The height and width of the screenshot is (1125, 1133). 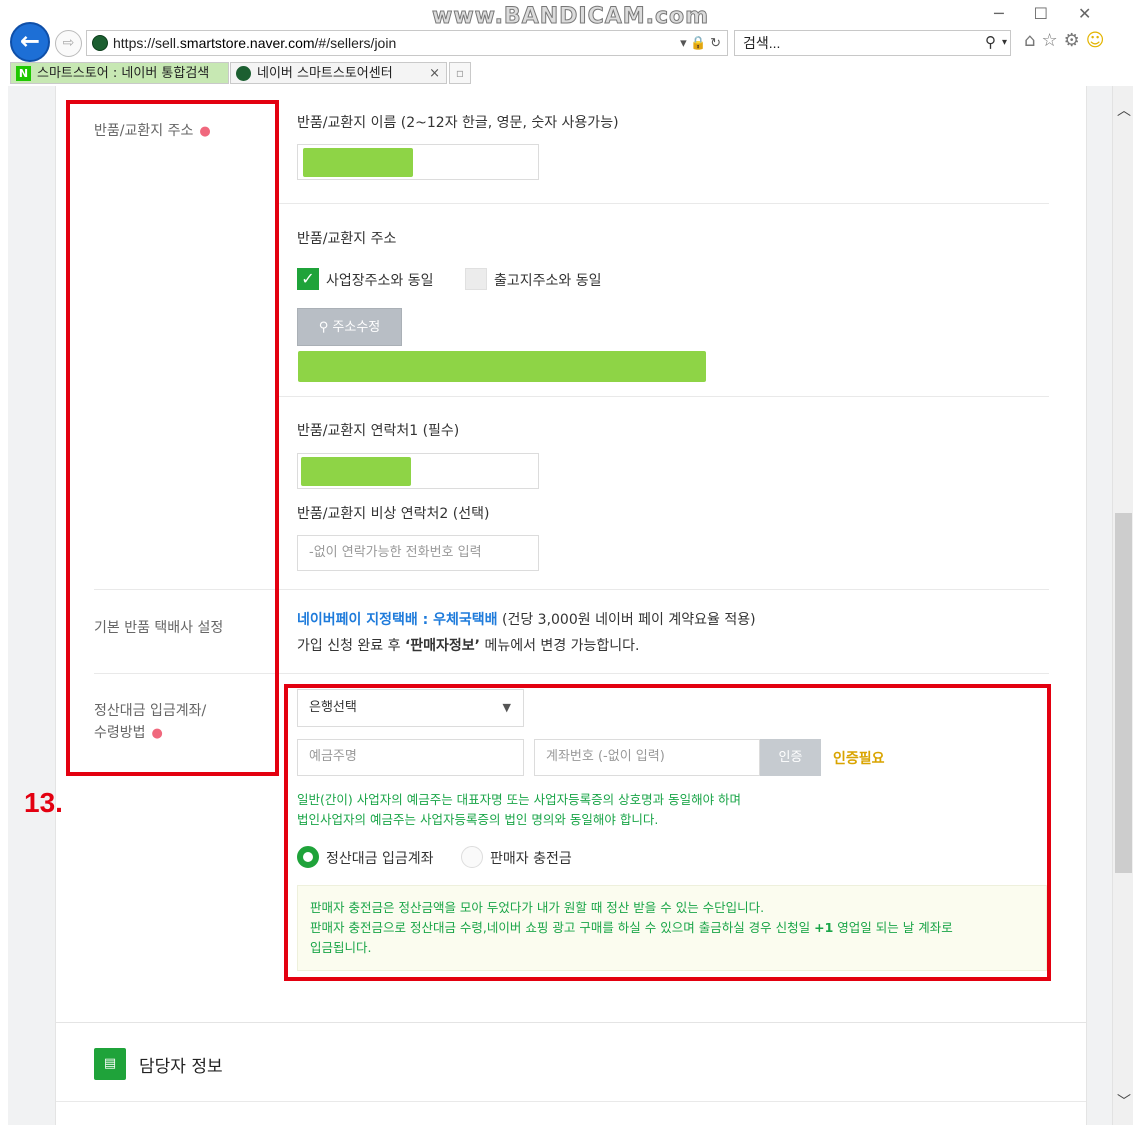 I want to click on return-name-label: 반품/교환지 이름 (2~12자 한글, 영문, 숫자 사용가능), so click(x=458, y=123).